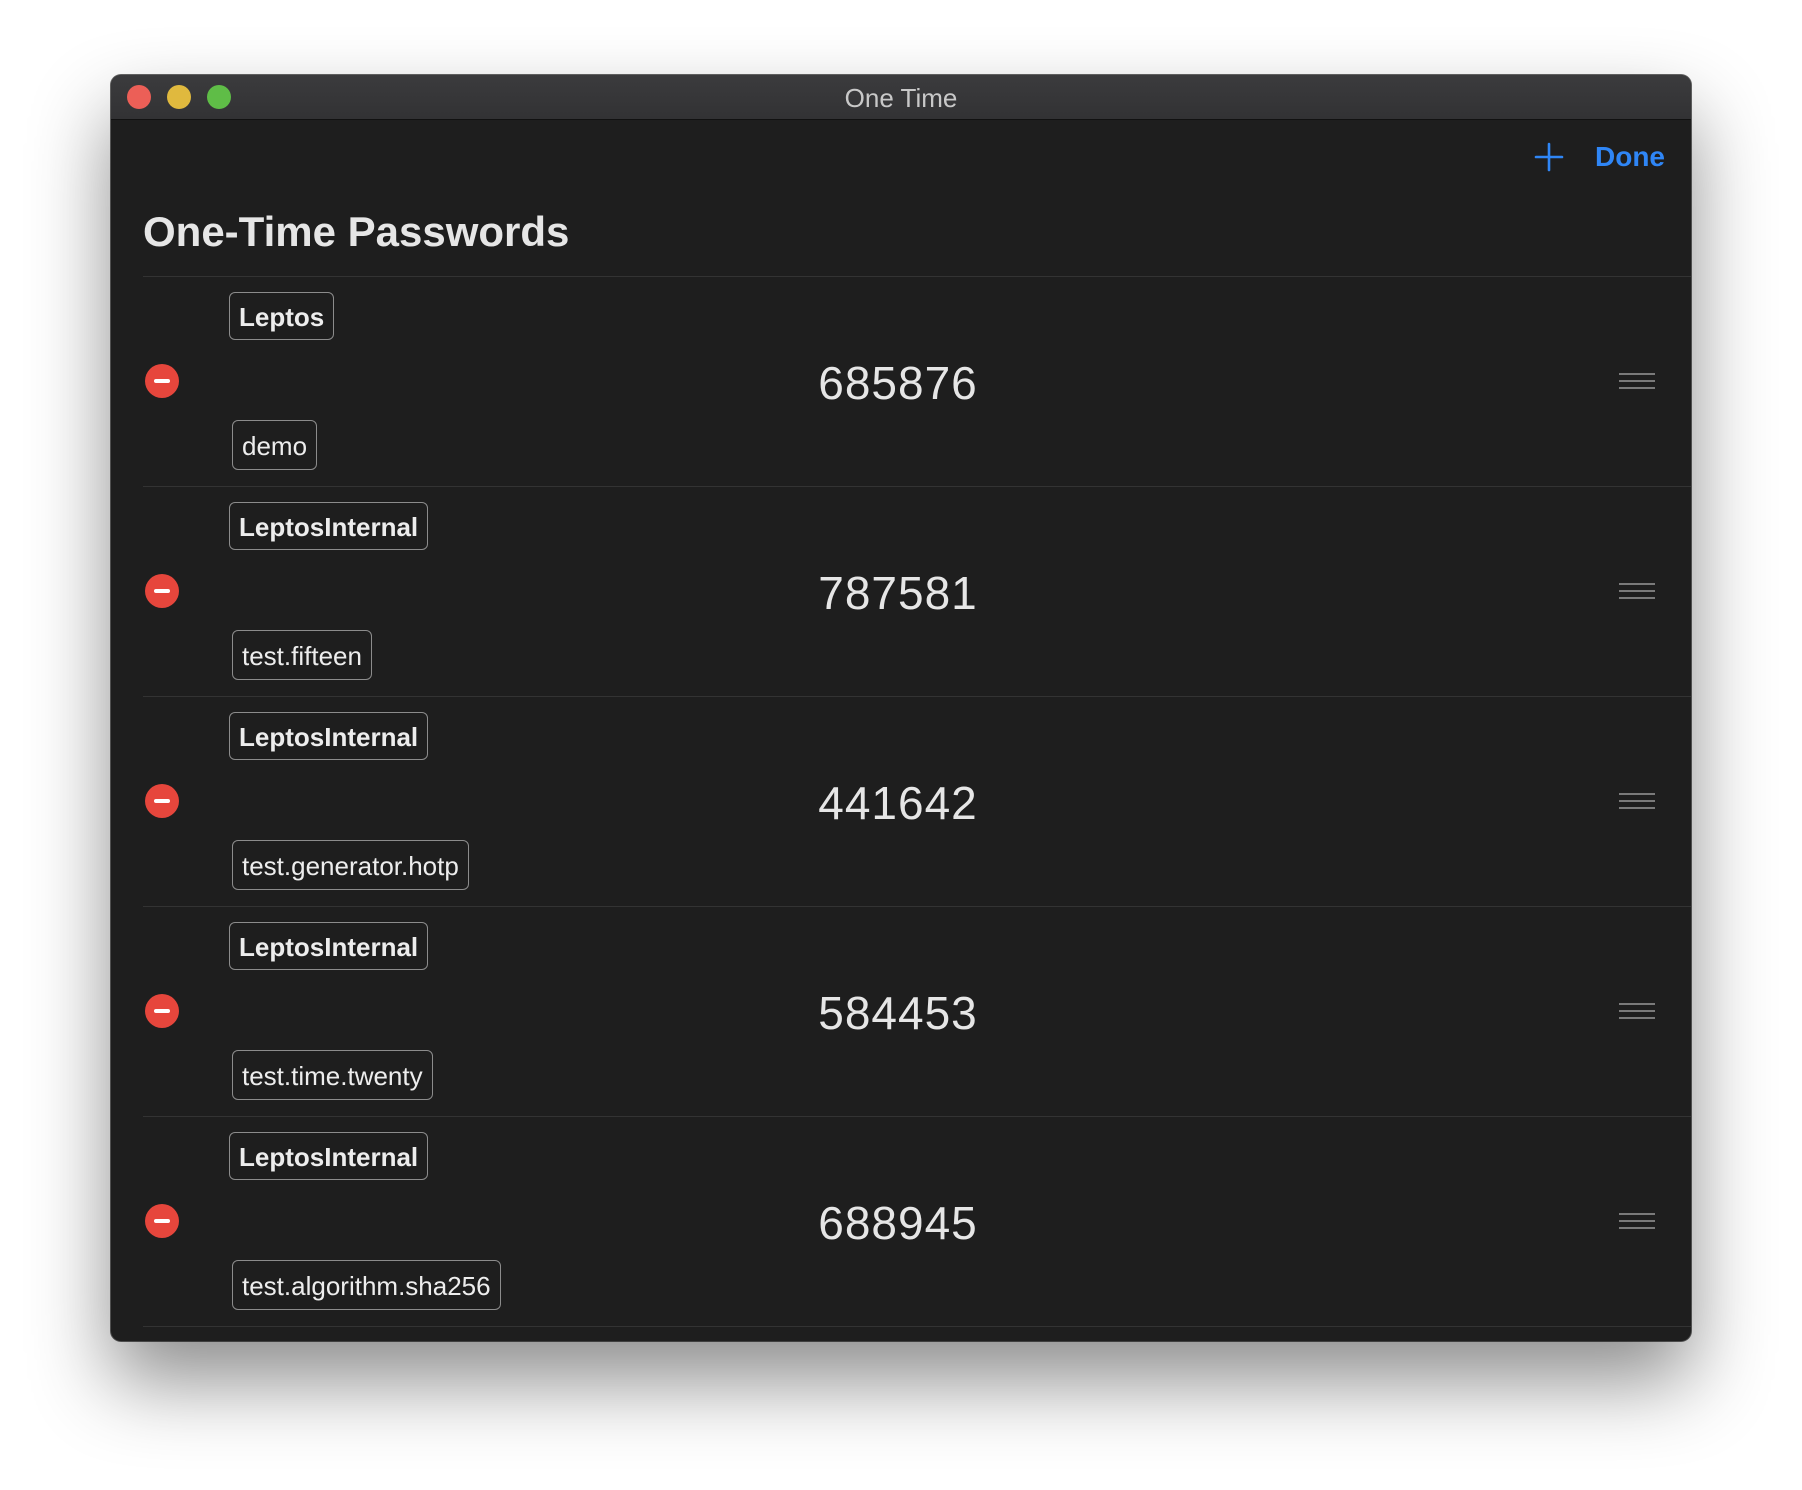 The image size is (1802, 1490). I want to click on minimize-window-button, so click(179, 97).